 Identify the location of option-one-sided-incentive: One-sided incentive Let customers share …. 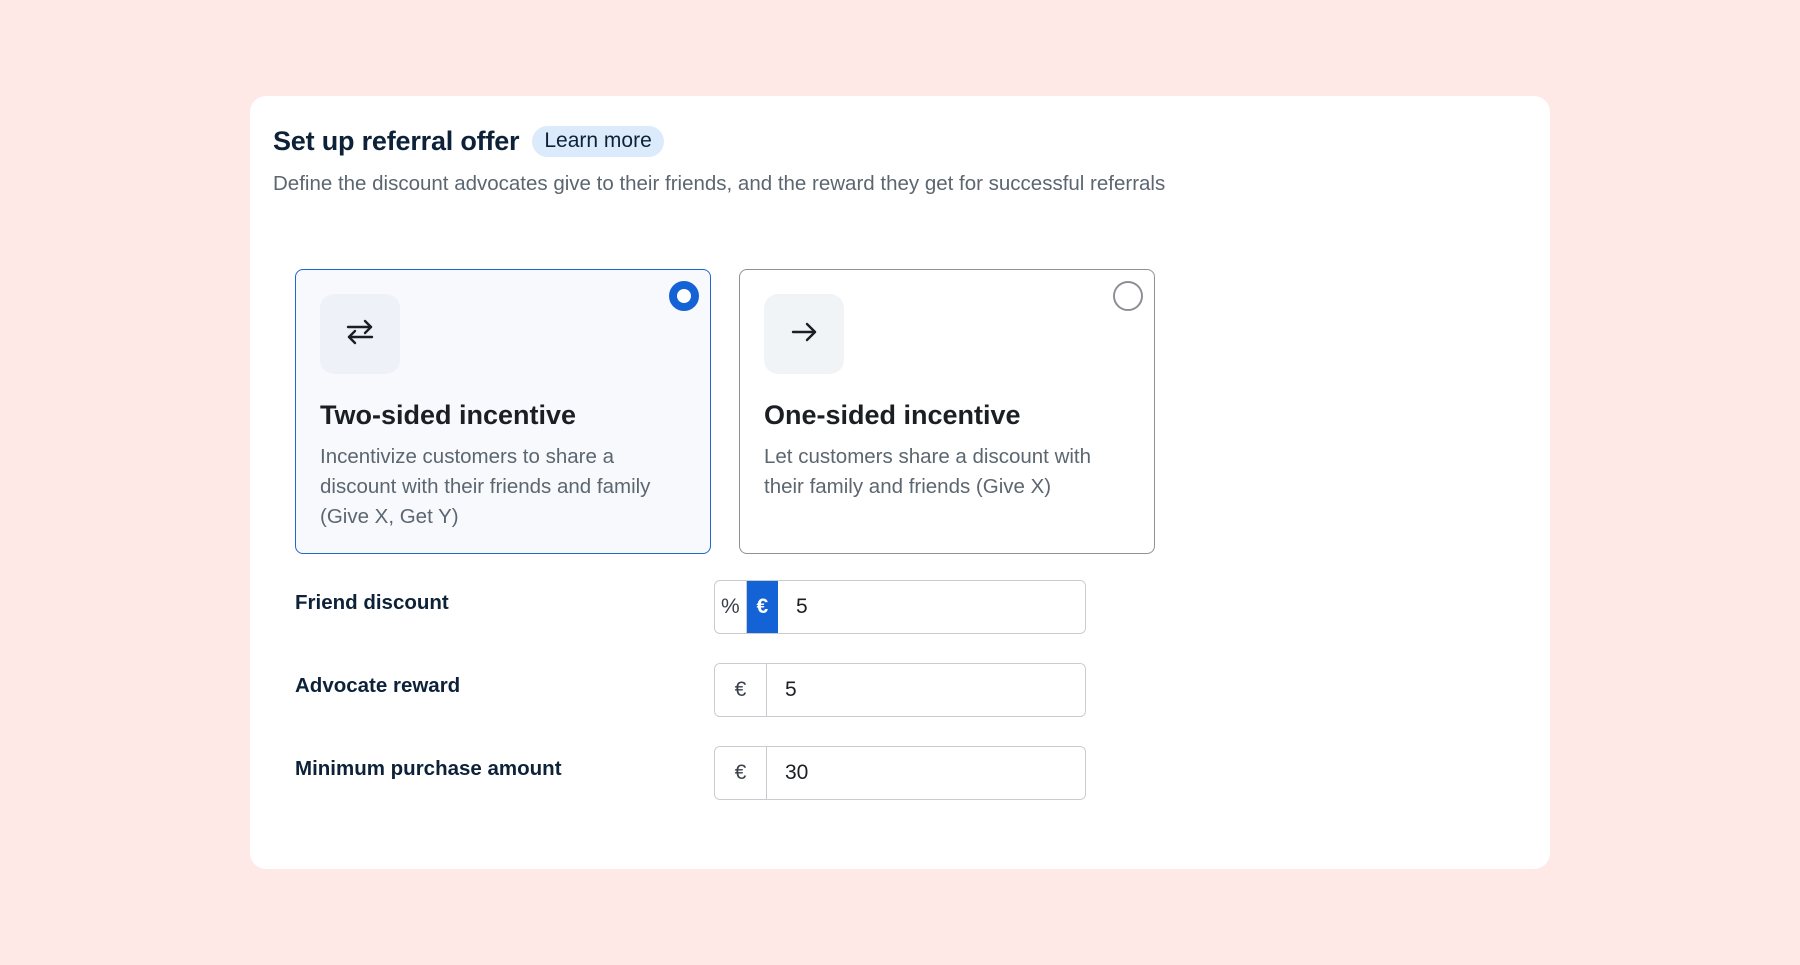
(947, 411).